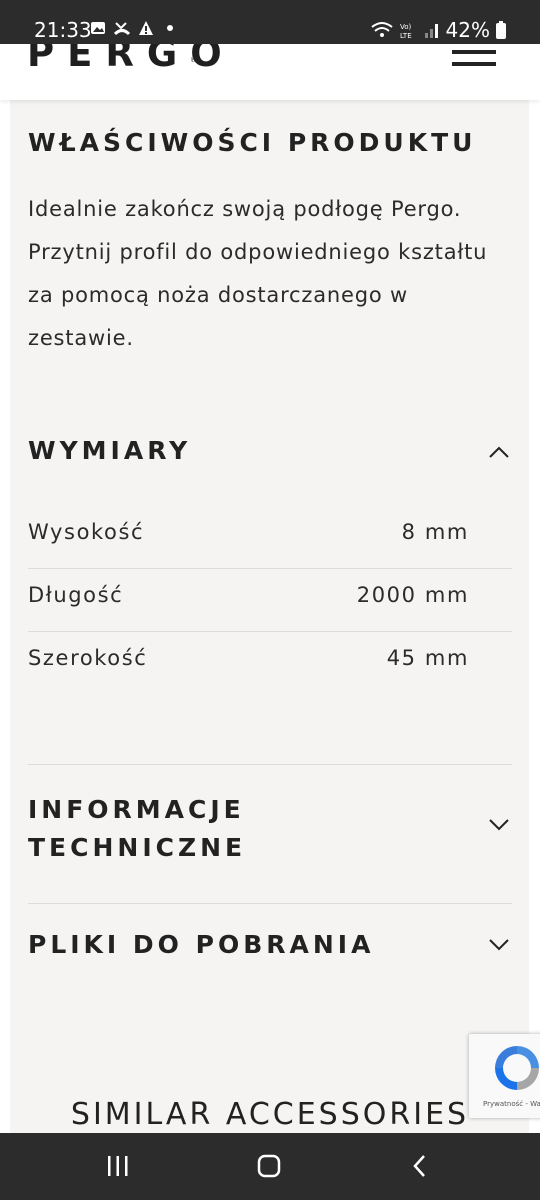 The width and height of the screenshot is (540, 1200). I want to click on image-icon, so click(98, 28).